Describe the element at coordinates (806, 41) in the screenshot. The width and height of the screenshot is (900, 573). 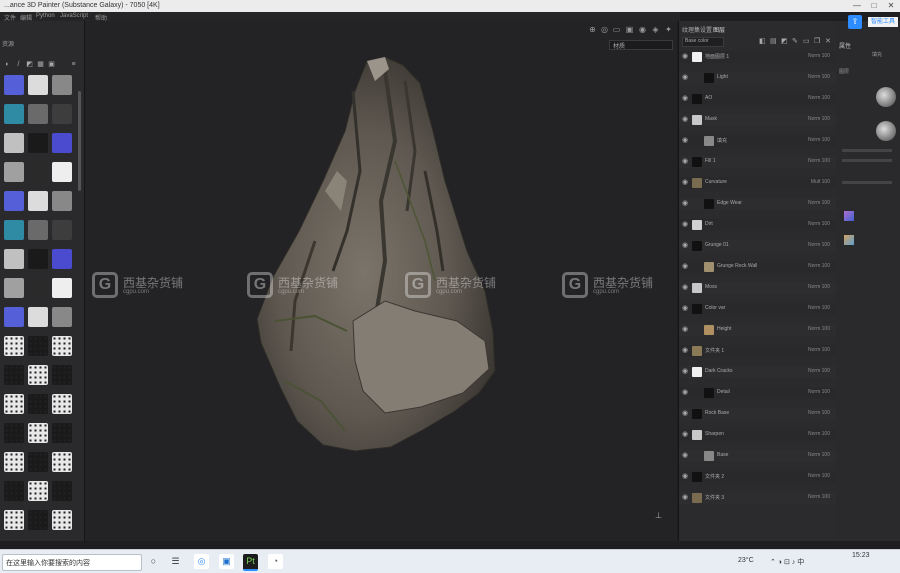
I see `folder-icon: ▭` at that location.